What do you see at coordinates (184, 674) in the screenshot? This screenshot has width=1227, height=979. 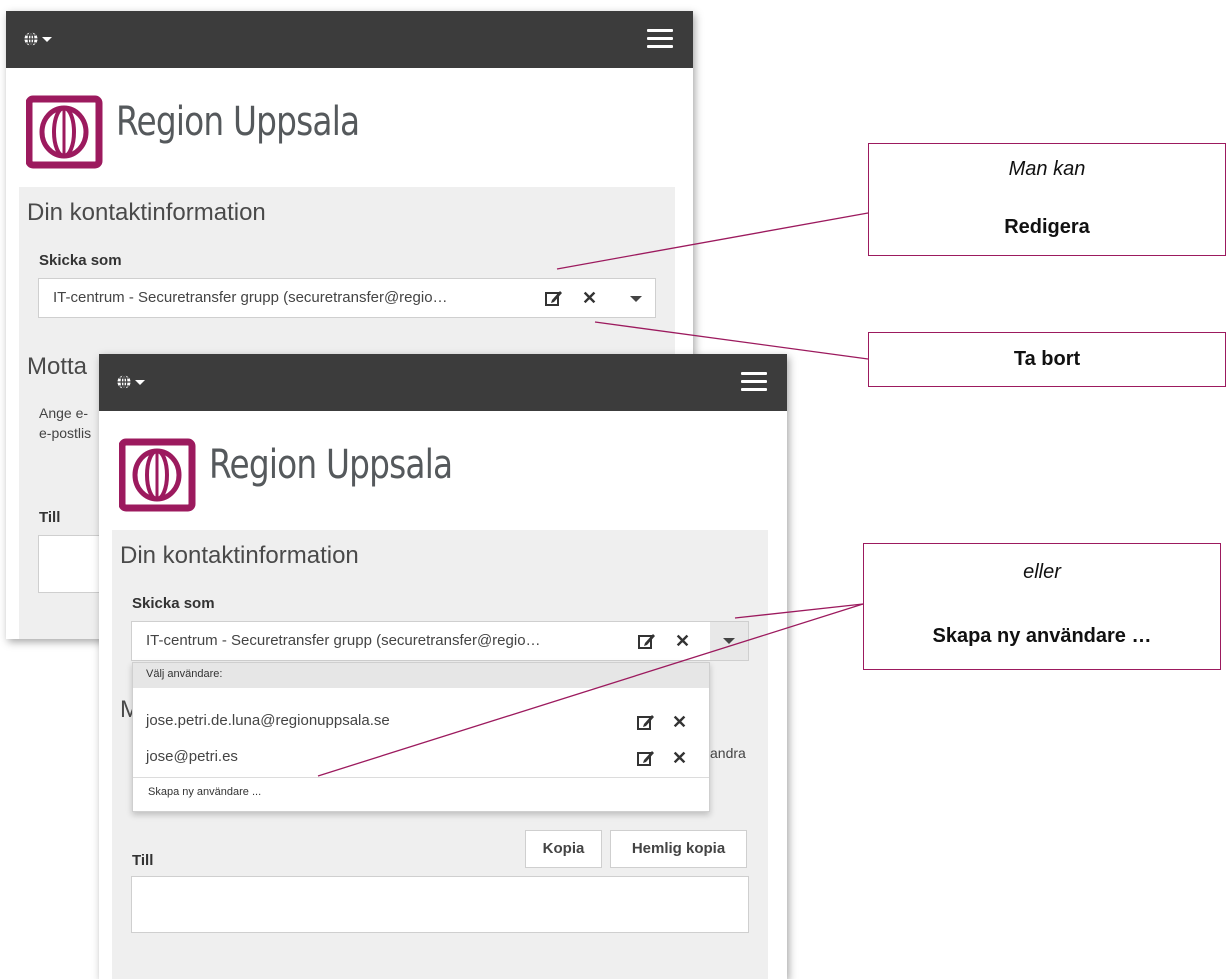 I see `dropdown-header-label: Välj användare:` at bounding box center [184, 674].